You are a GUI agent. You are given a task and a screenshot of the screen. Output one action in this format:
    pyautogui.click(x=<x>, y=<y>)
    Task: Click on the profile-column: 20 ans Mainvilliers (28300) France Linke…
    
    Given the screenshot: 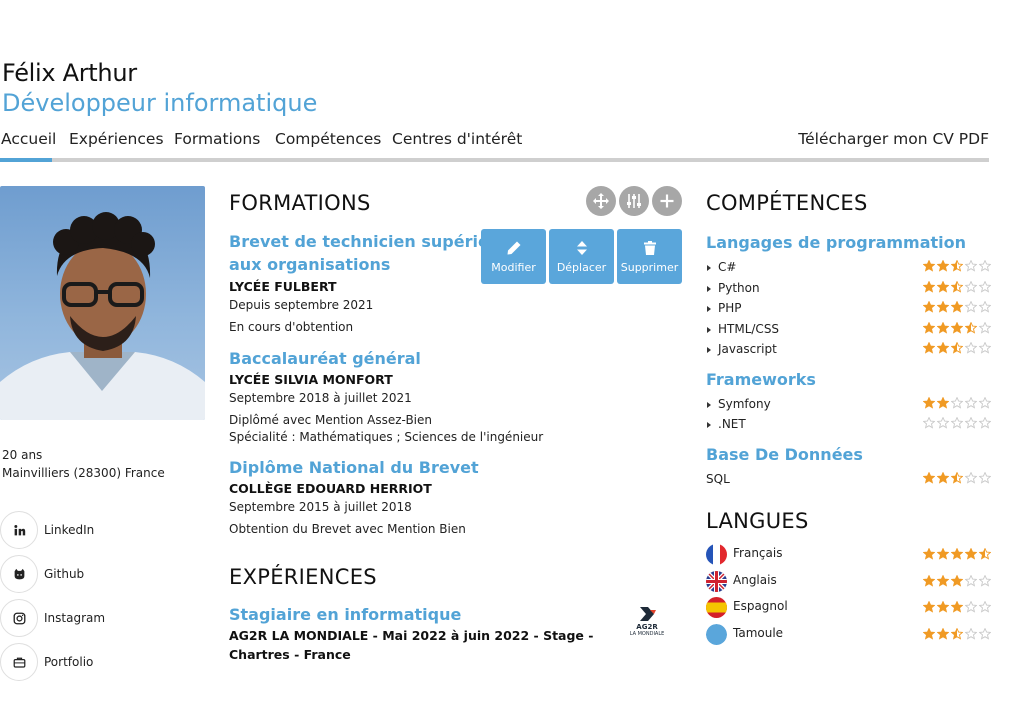 What is the action you would take?
    pyautogui.click(x=105, y=435)
    